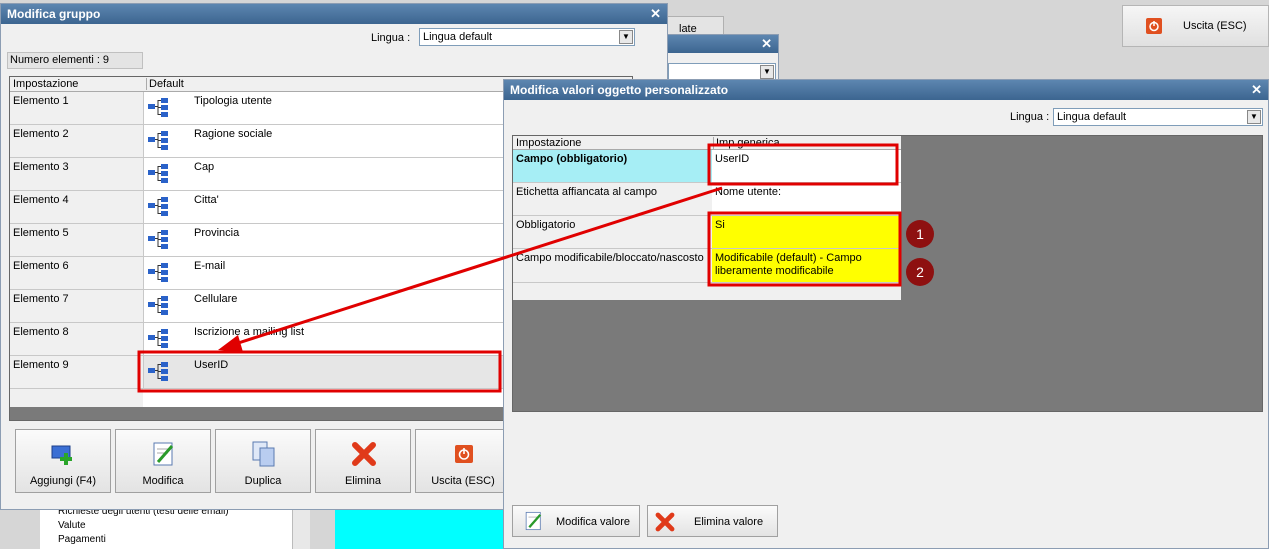 The image size is (1269, 549). Describe the element at coordinates (587, 192) in the screenshot. I see `row-setting-label: Etichetta affiancata al campo` at that location.